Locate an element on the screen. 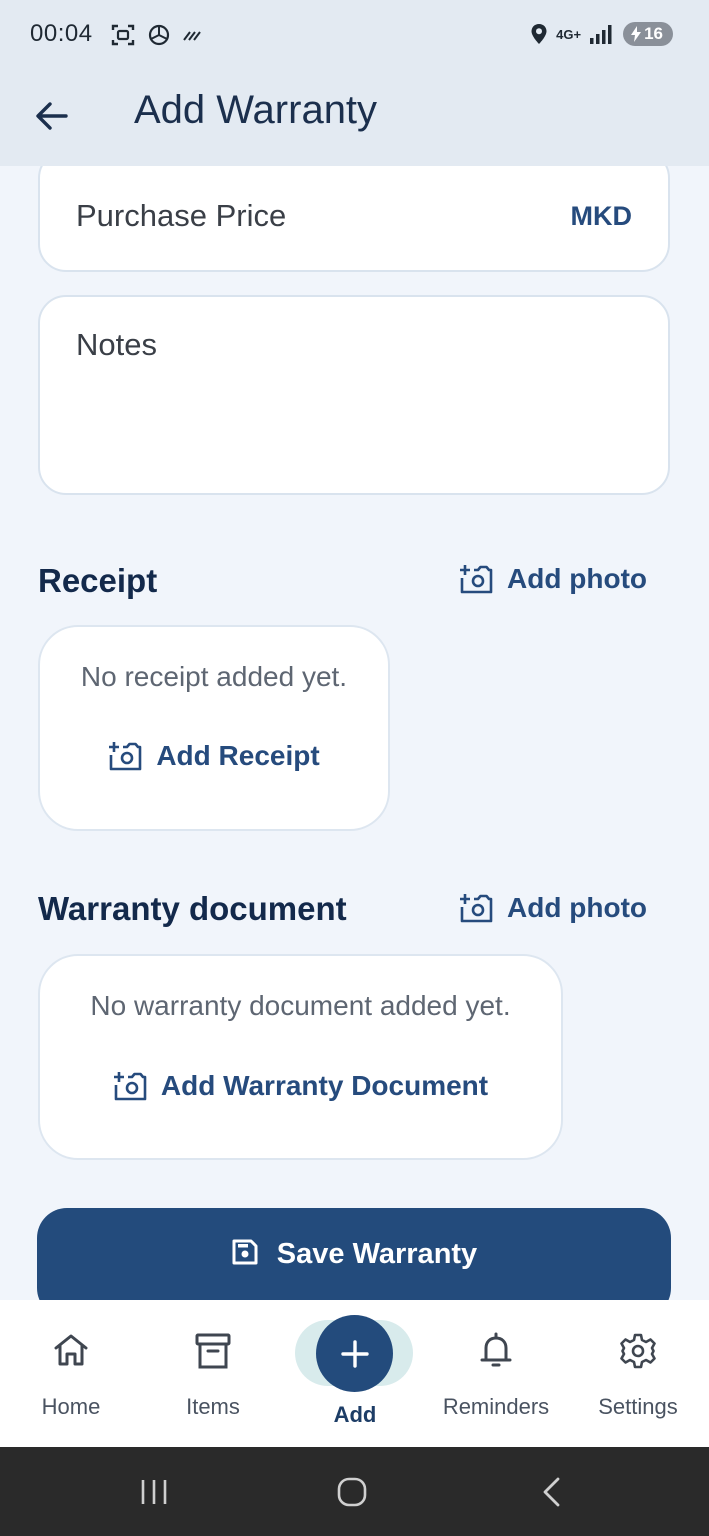 The width and height of the screenshot is (709, 1536). status-notification-icons is located at coordinates (157, 35).